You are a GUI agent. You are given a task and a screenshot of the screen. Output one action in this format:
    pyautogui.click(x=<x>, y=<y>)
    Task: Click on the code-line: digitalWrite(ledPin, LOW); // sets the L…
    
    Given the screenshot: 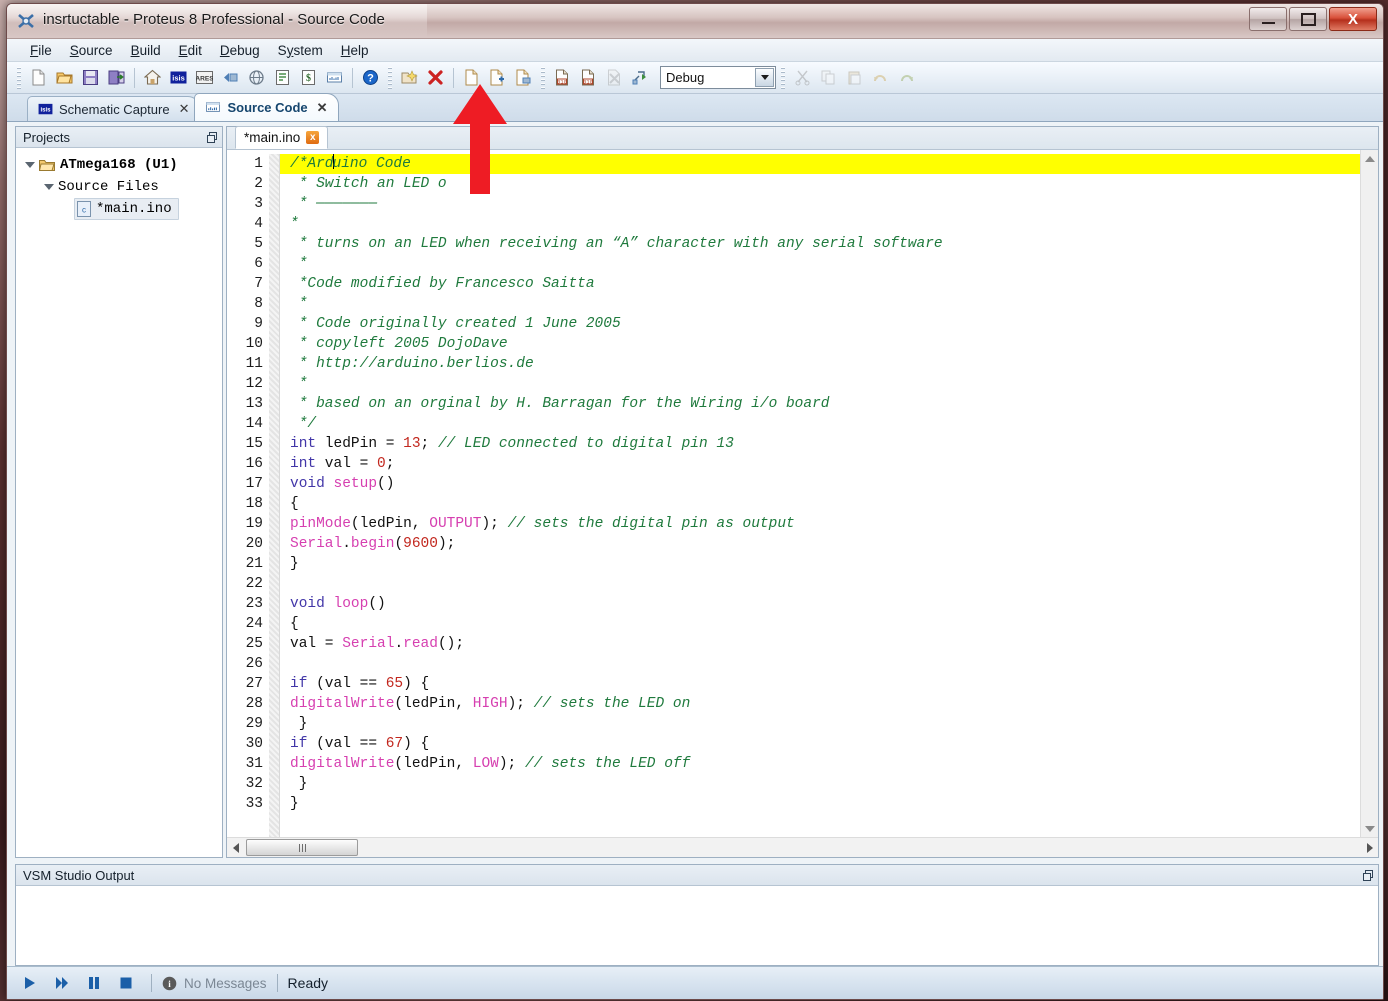 What is the action you would take?
    pyautogui.click(x=820, y=764)
    